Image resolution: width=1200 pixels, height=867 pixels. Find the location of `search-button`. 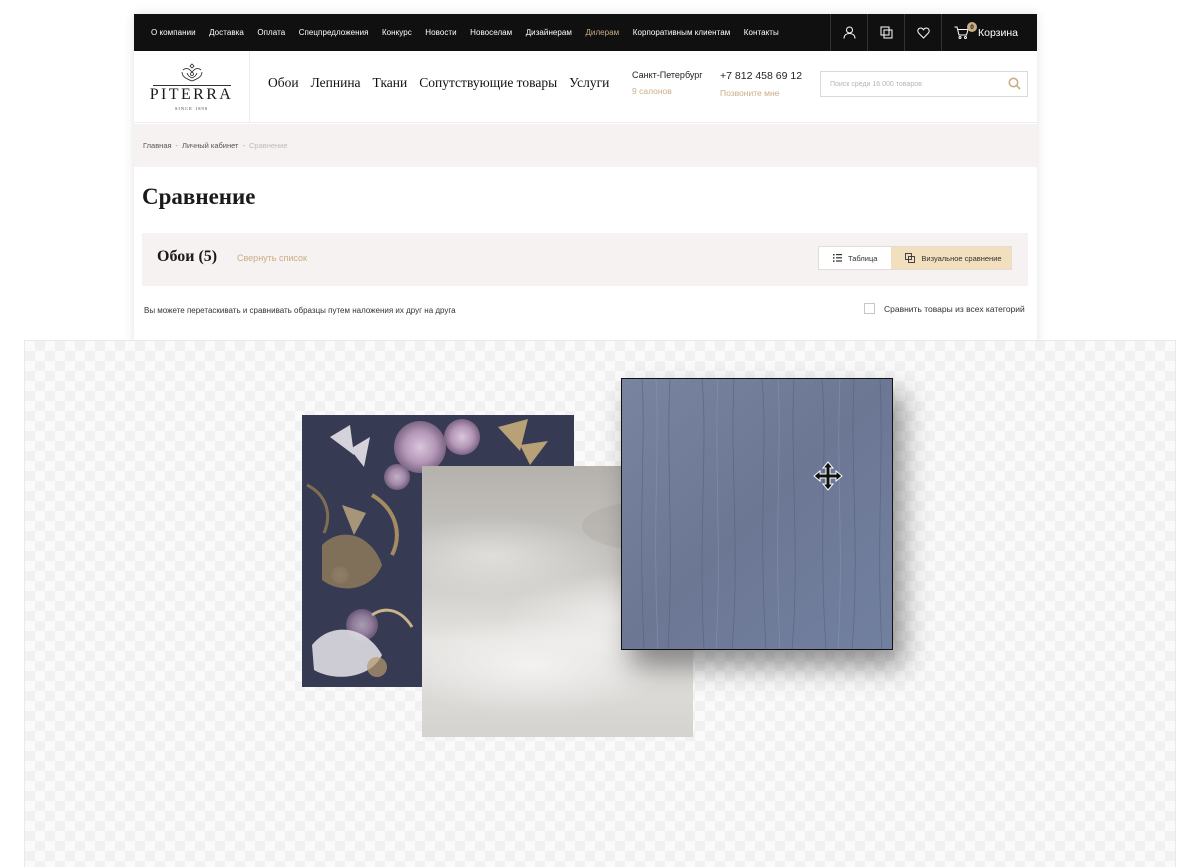

search-button is located at coordinates (1014, 86).